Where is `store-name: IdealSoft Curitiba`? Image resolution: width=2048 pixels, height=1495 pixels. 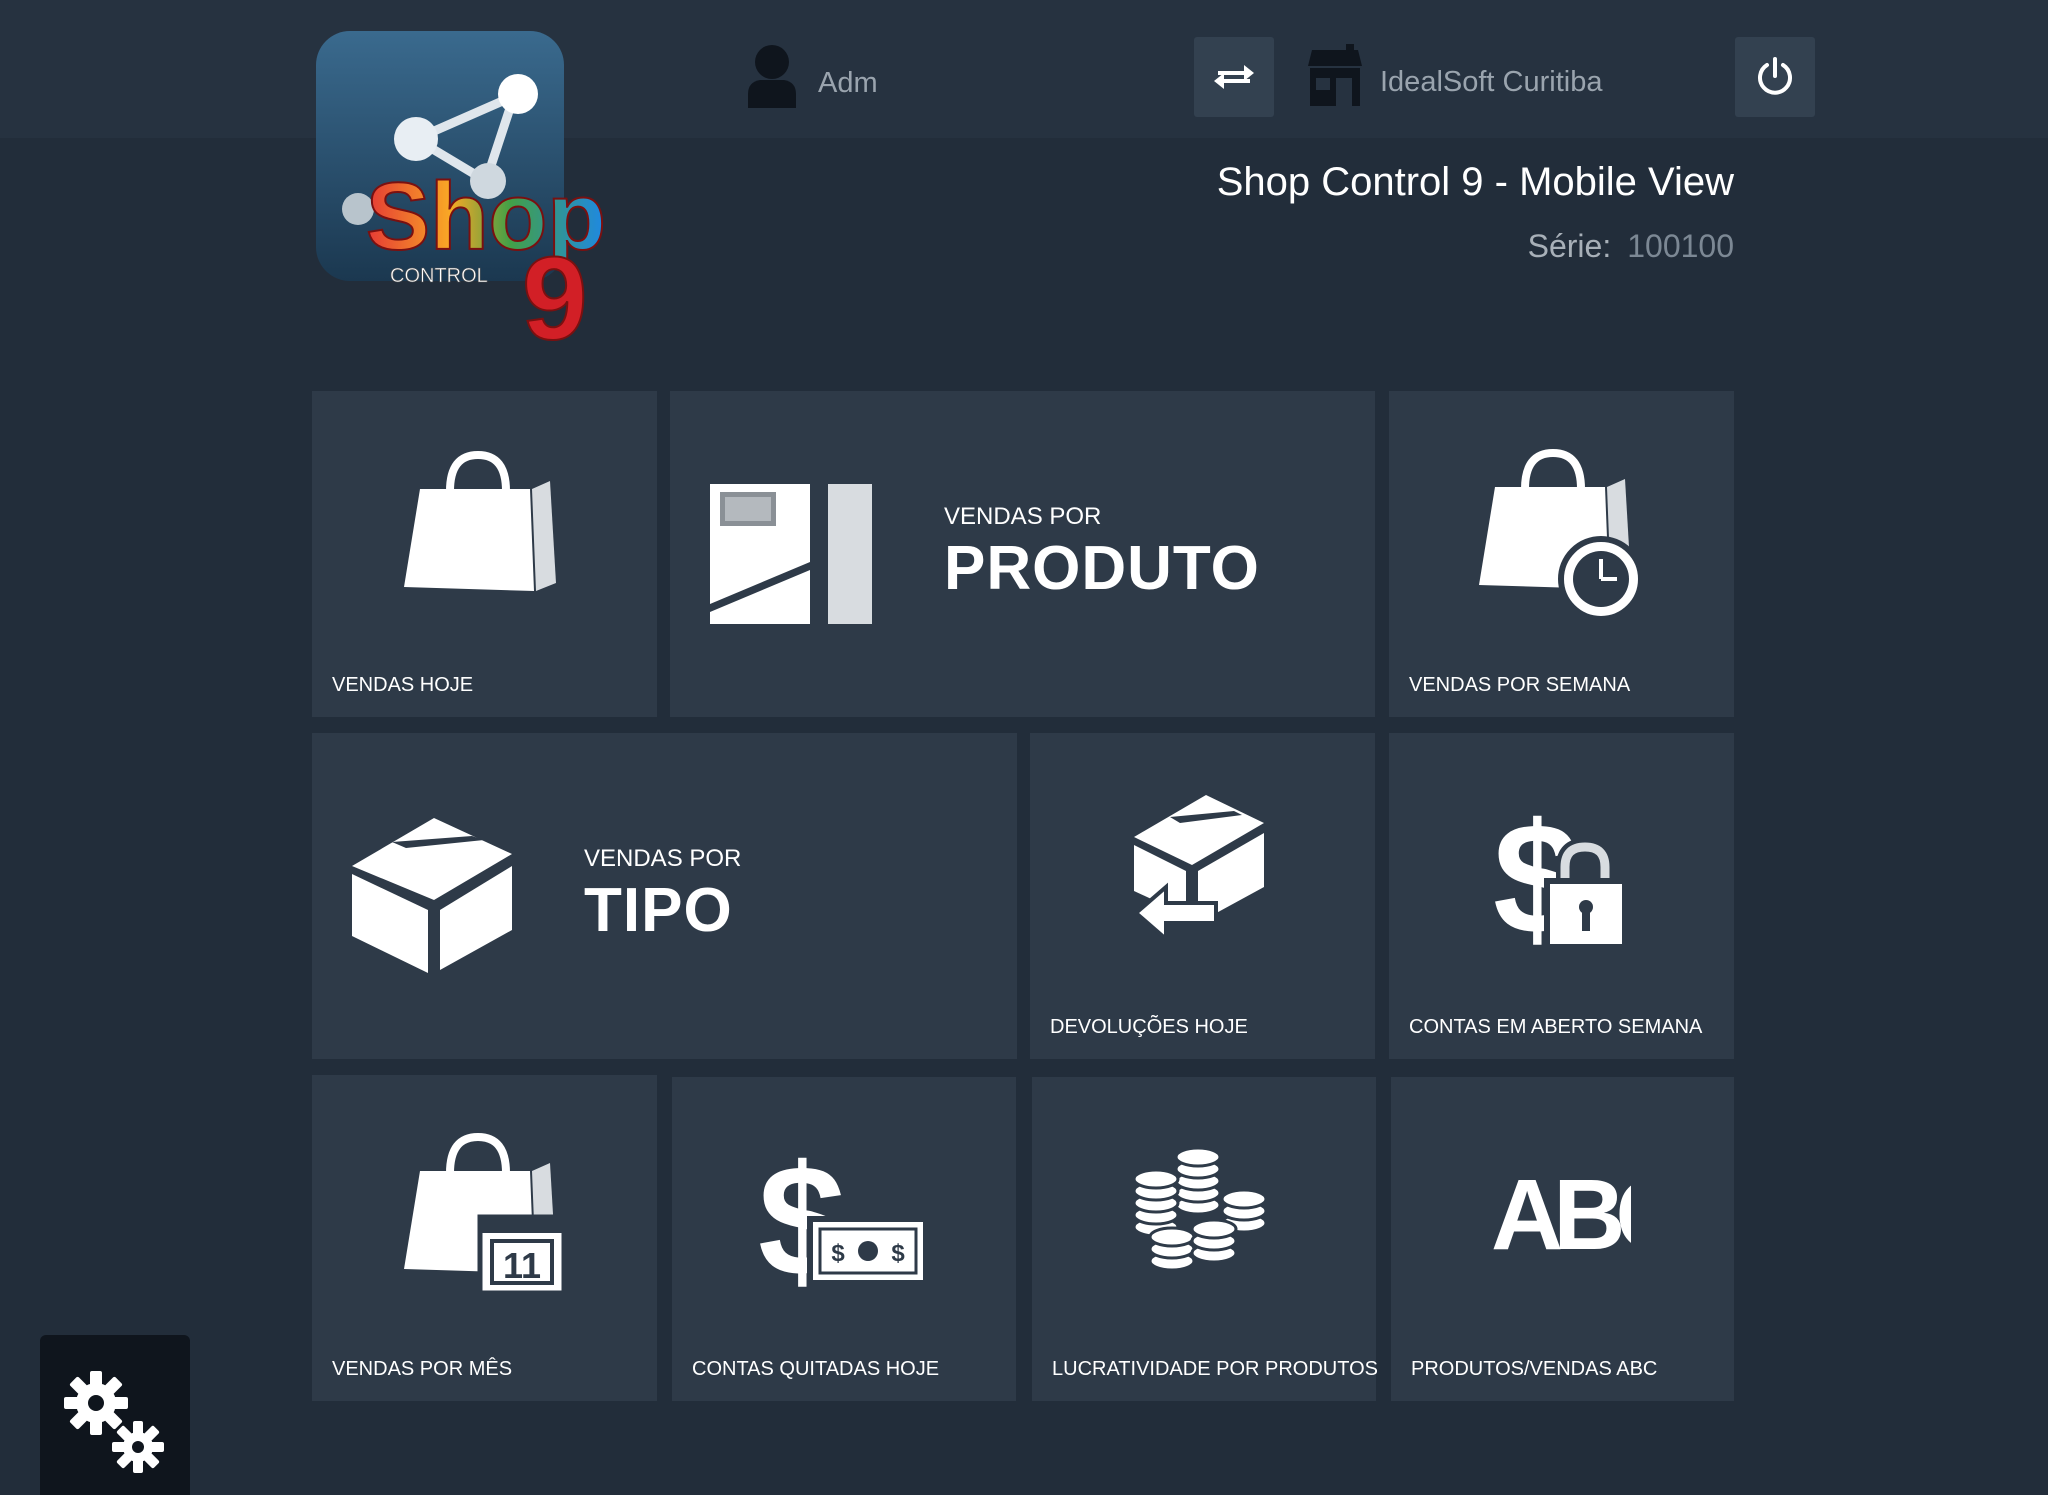 store-name: IdealSoft Curitiba is located at coordinates (1491, 81).